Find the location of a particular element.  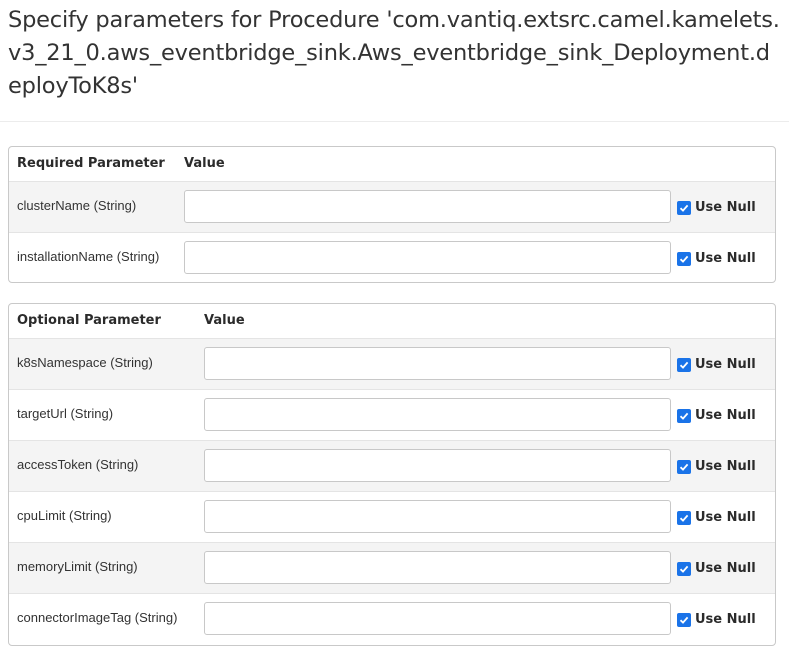

param-row-memorylimit: memoryLimit (String) Use Null is located at coordinates (392, 567).